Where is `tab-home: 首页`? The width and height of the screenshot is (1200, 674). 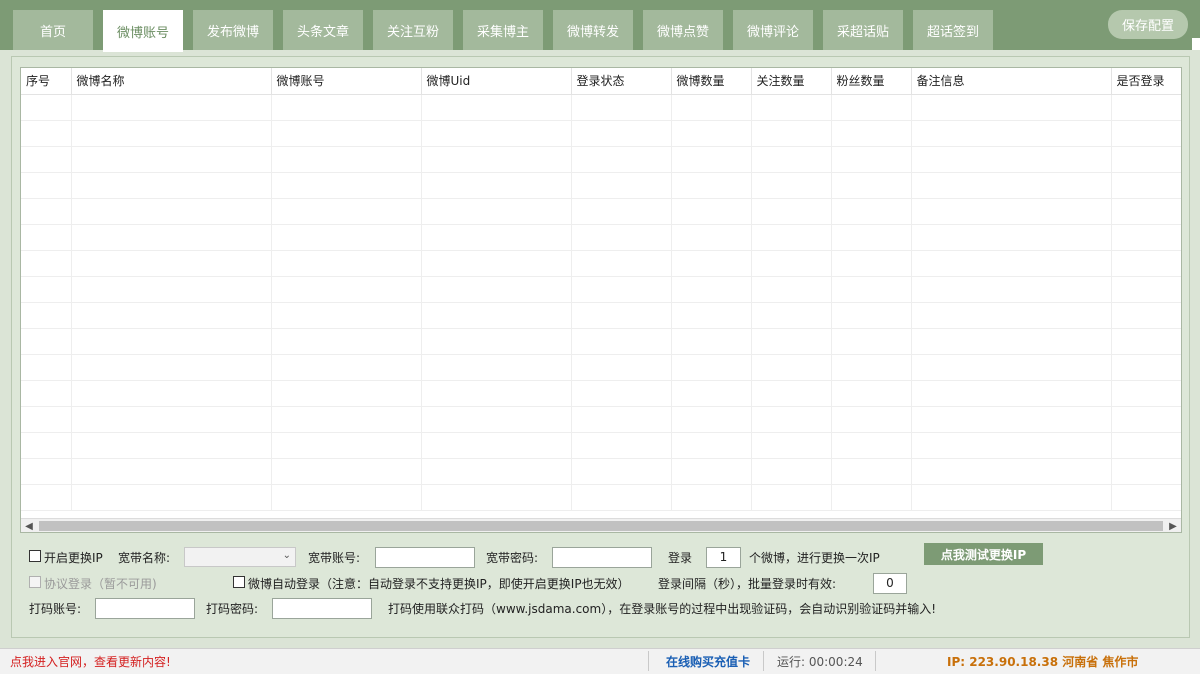 tab-home: 首页 is located at coordinates (53, 30).